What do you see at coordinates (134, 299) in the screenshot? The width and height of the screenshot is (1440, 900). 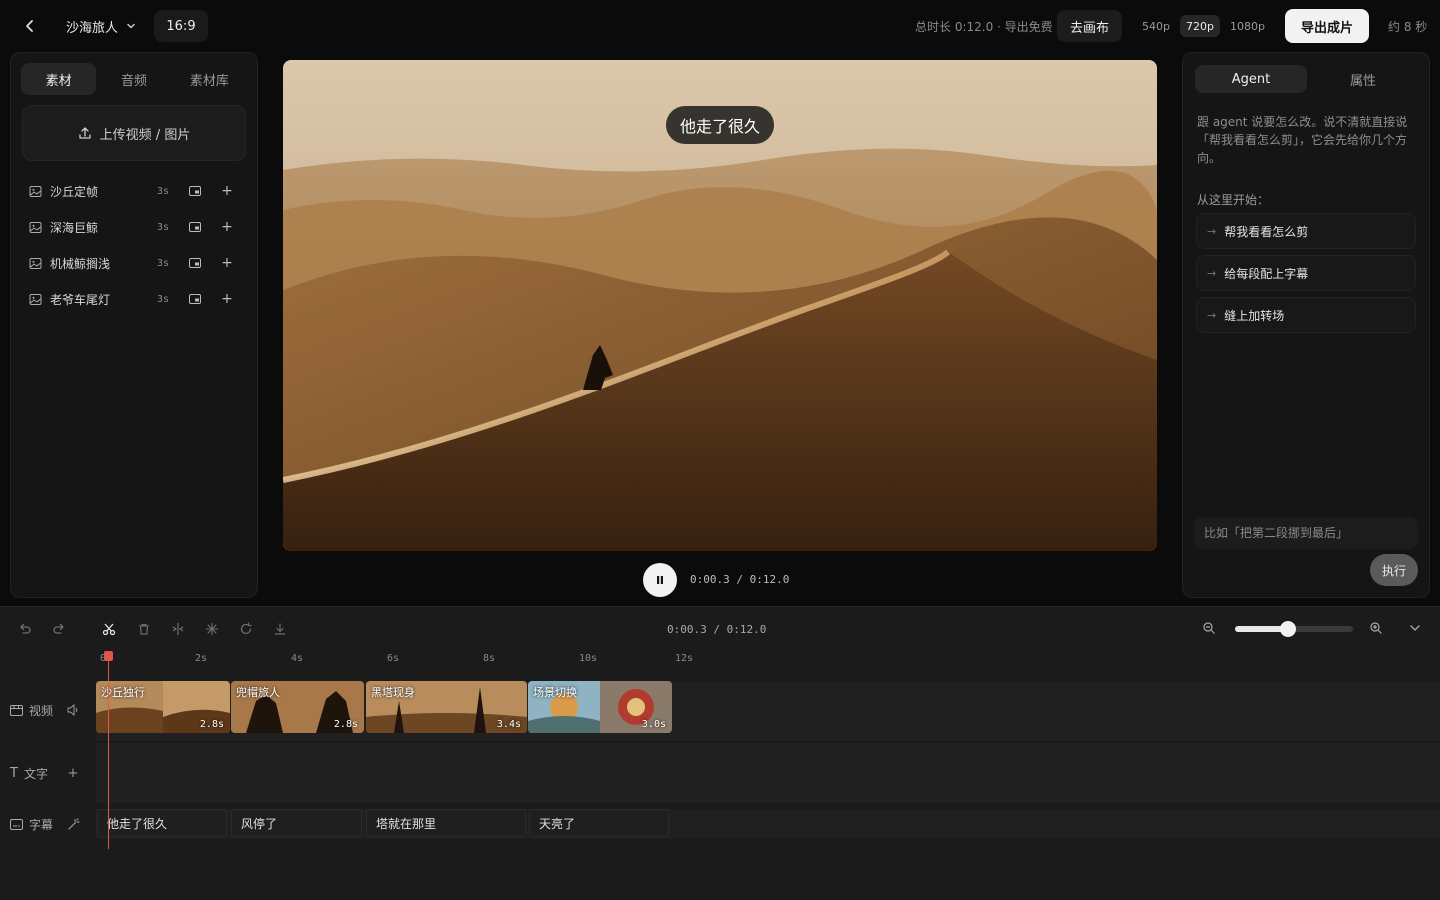 I see `asset-item: 老爷车尾灯 3s +` at bounding box center [134, 299].